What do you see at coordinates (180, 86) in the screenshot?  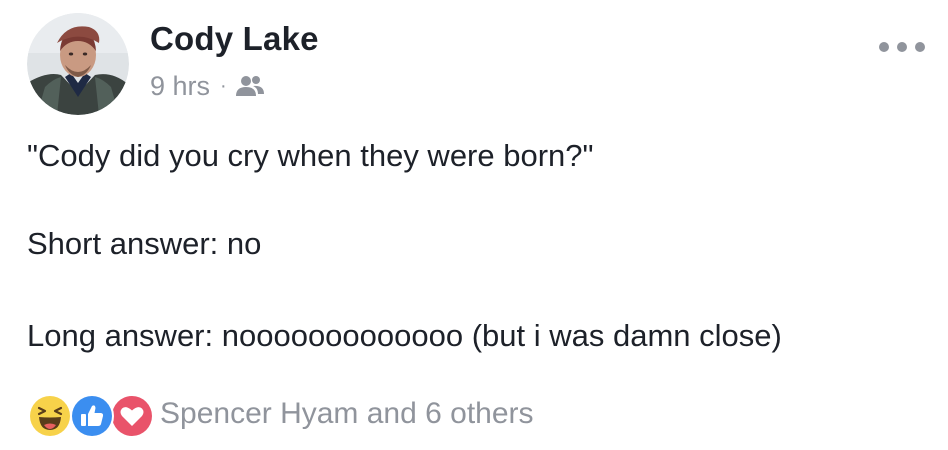 I see `post-timestamp: 9 hrs` at bounding box center [180, 86].